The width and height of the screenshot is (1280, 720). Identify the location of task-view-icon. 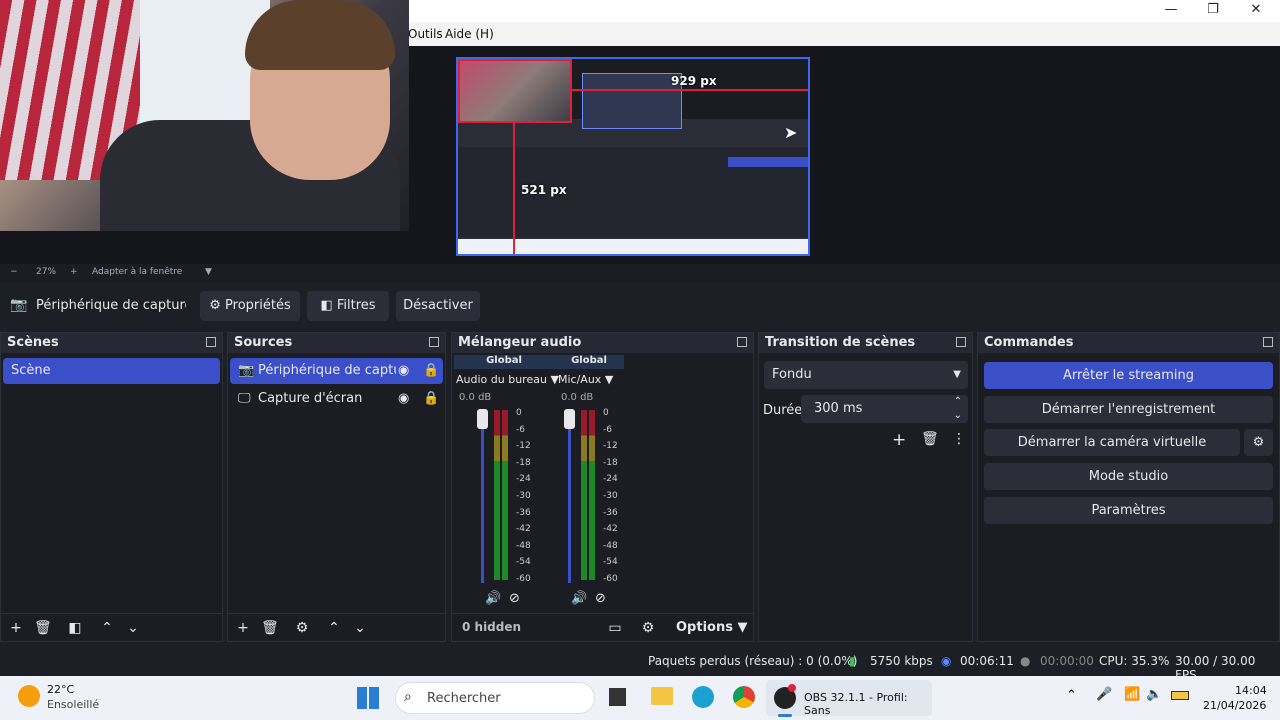
(617, 697).